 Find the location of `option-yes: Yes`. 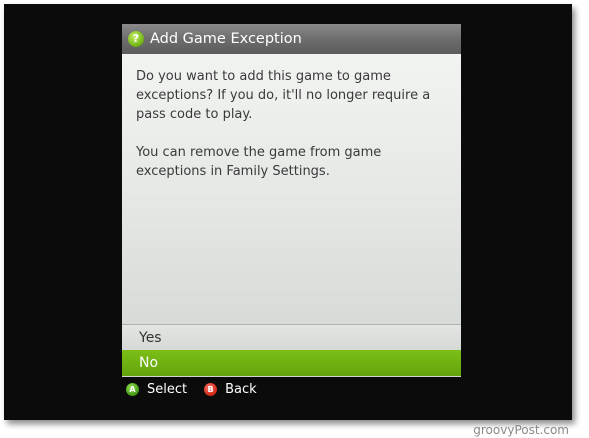

option-yes: Yes is located at coordinates (291, 337).